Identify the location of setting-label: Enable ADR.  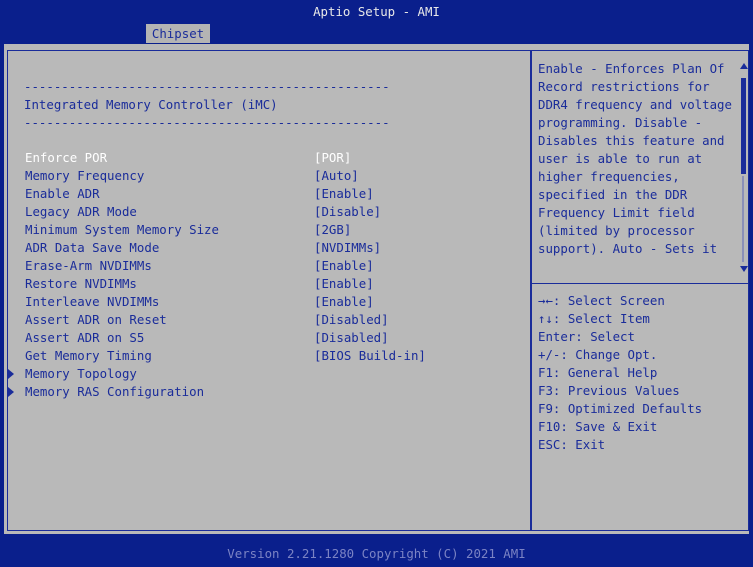
(62, 193).